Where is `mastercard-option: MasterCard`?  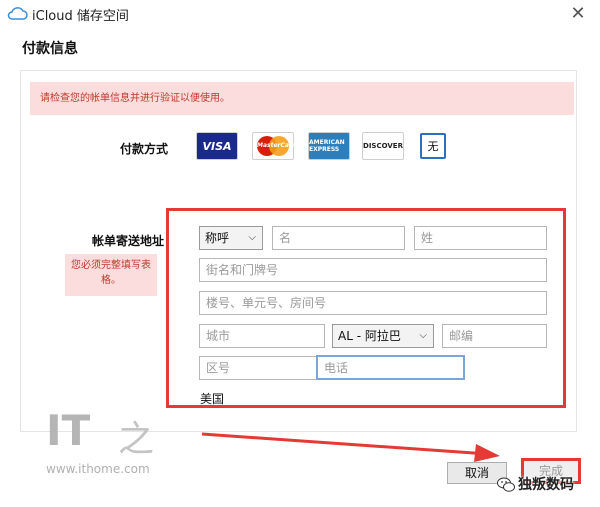
mastercard-option: MasterCard is located at coordinates (274, 146).